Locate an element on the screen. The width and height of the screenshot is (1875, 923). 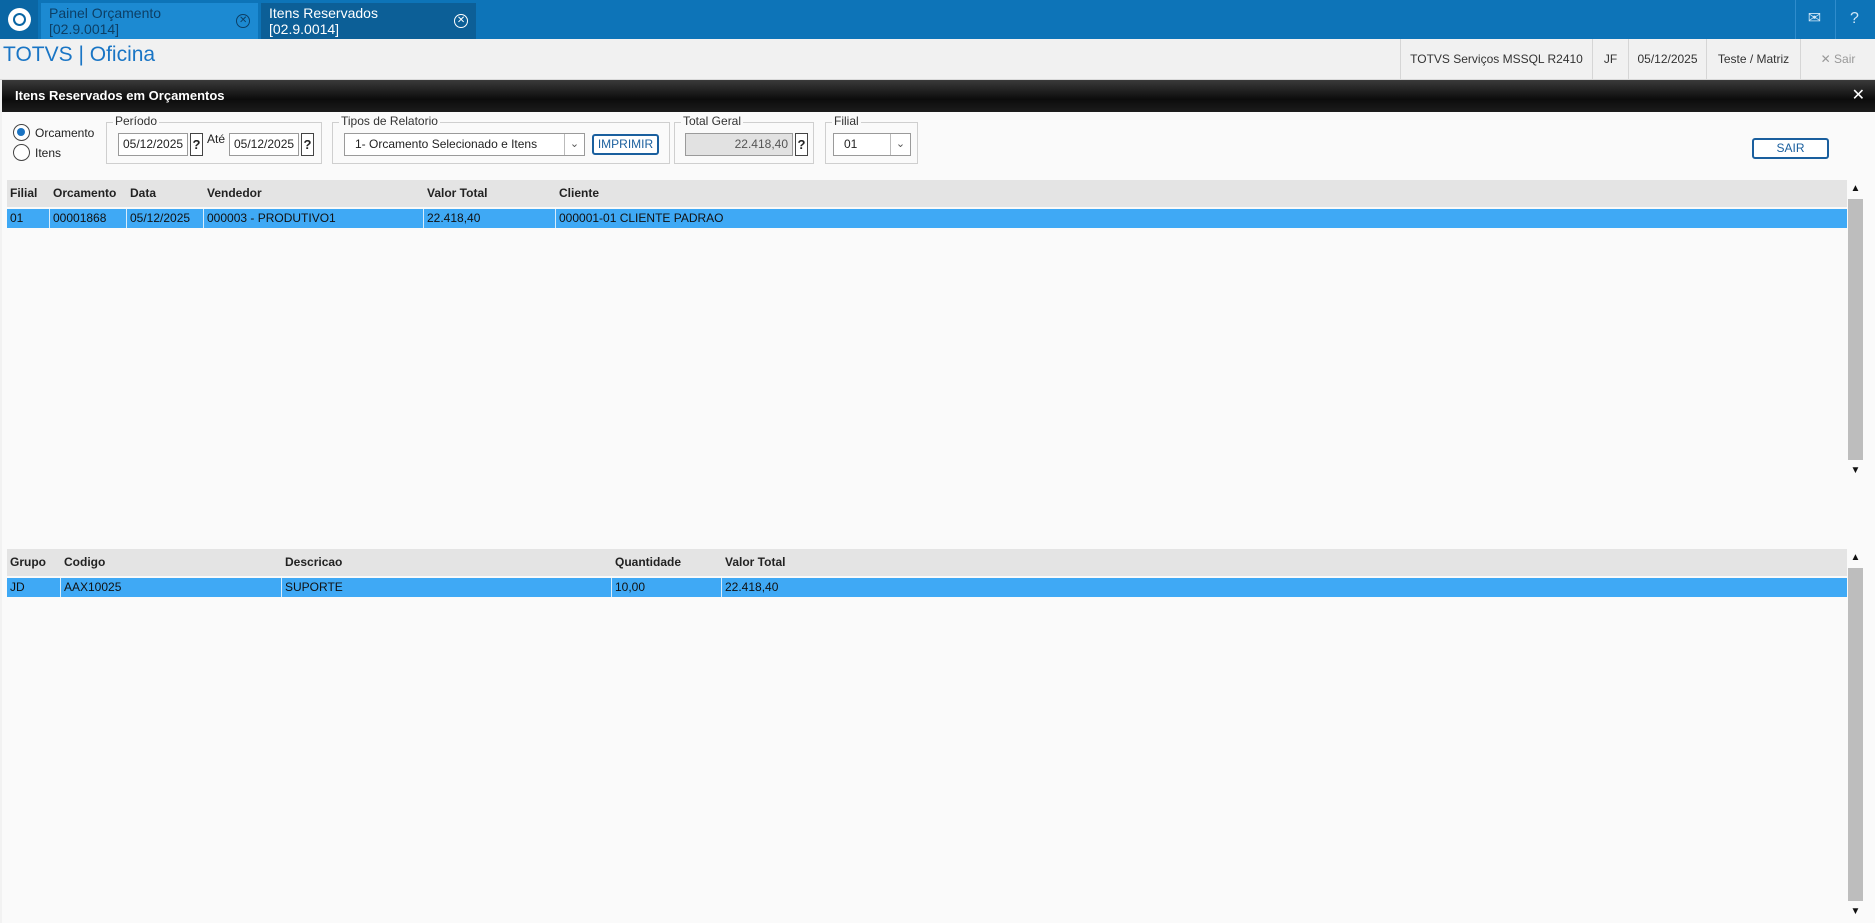
table-row: JD AAX10025 SUPORTE 10,00 22.418,40 is located at coordinates (927, 587).